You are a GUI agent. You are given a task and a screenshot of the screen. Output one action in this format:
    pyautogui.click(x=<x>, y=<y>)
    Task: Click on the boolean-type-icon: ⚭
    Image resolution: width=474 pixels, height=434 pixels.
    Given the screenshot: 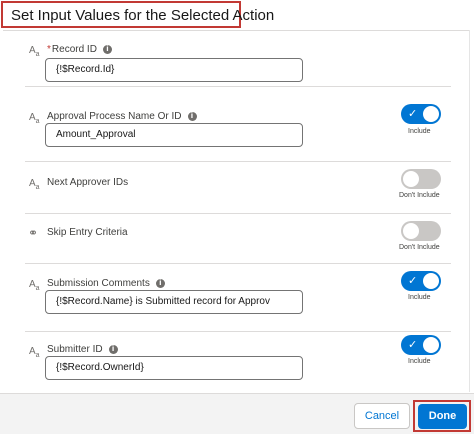 What is the action you would take?
    pyautogui.click(x=33, y=233)
    